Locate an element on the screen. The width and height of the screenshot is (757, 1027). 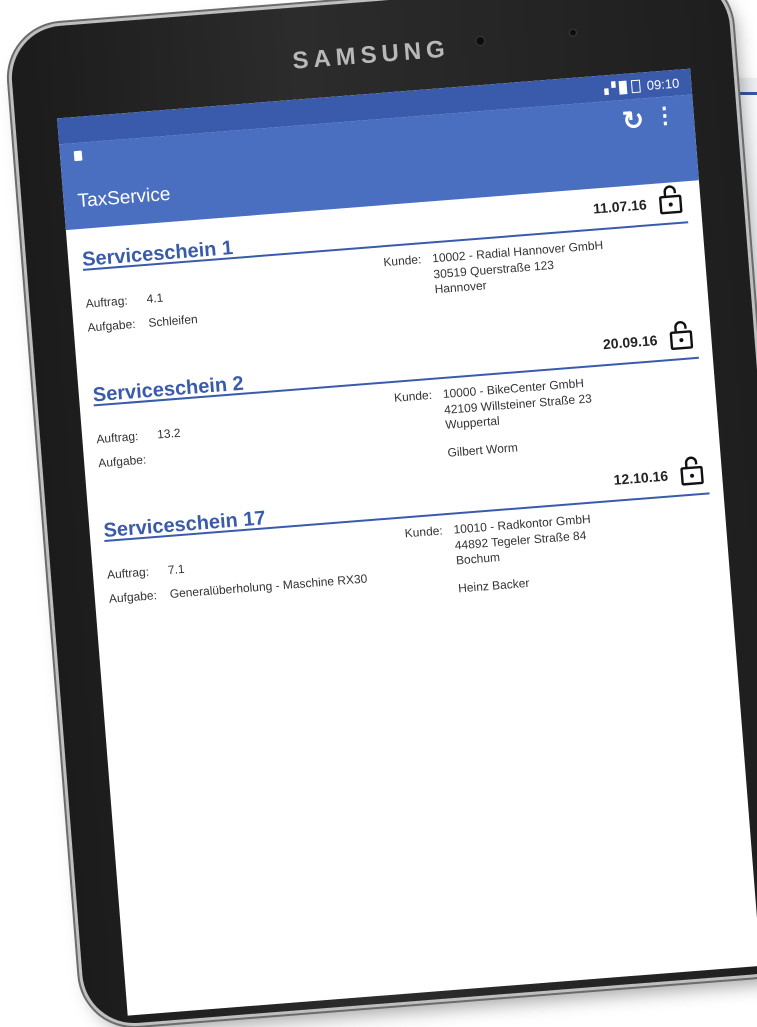
customer-contact is located at coordinates (521, 303).